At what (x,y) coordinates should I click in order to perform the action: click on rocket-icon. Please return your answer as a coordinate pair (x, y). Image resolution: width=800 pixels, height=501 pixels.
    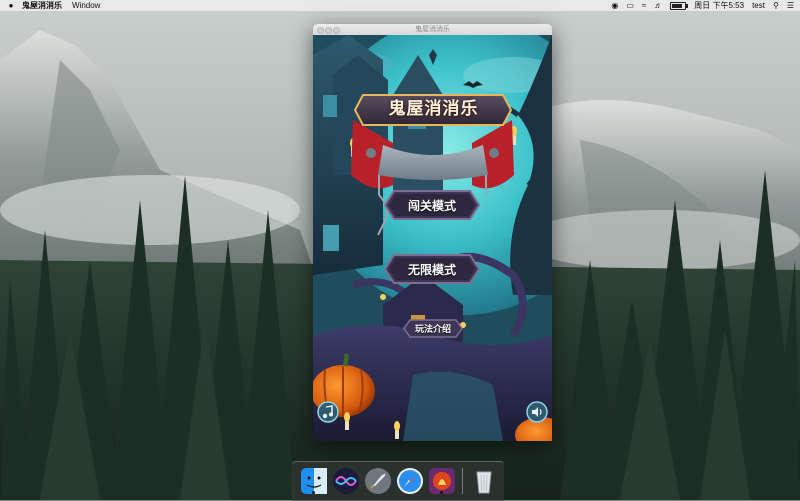
    Looking at the image, I should click on (378, 481).